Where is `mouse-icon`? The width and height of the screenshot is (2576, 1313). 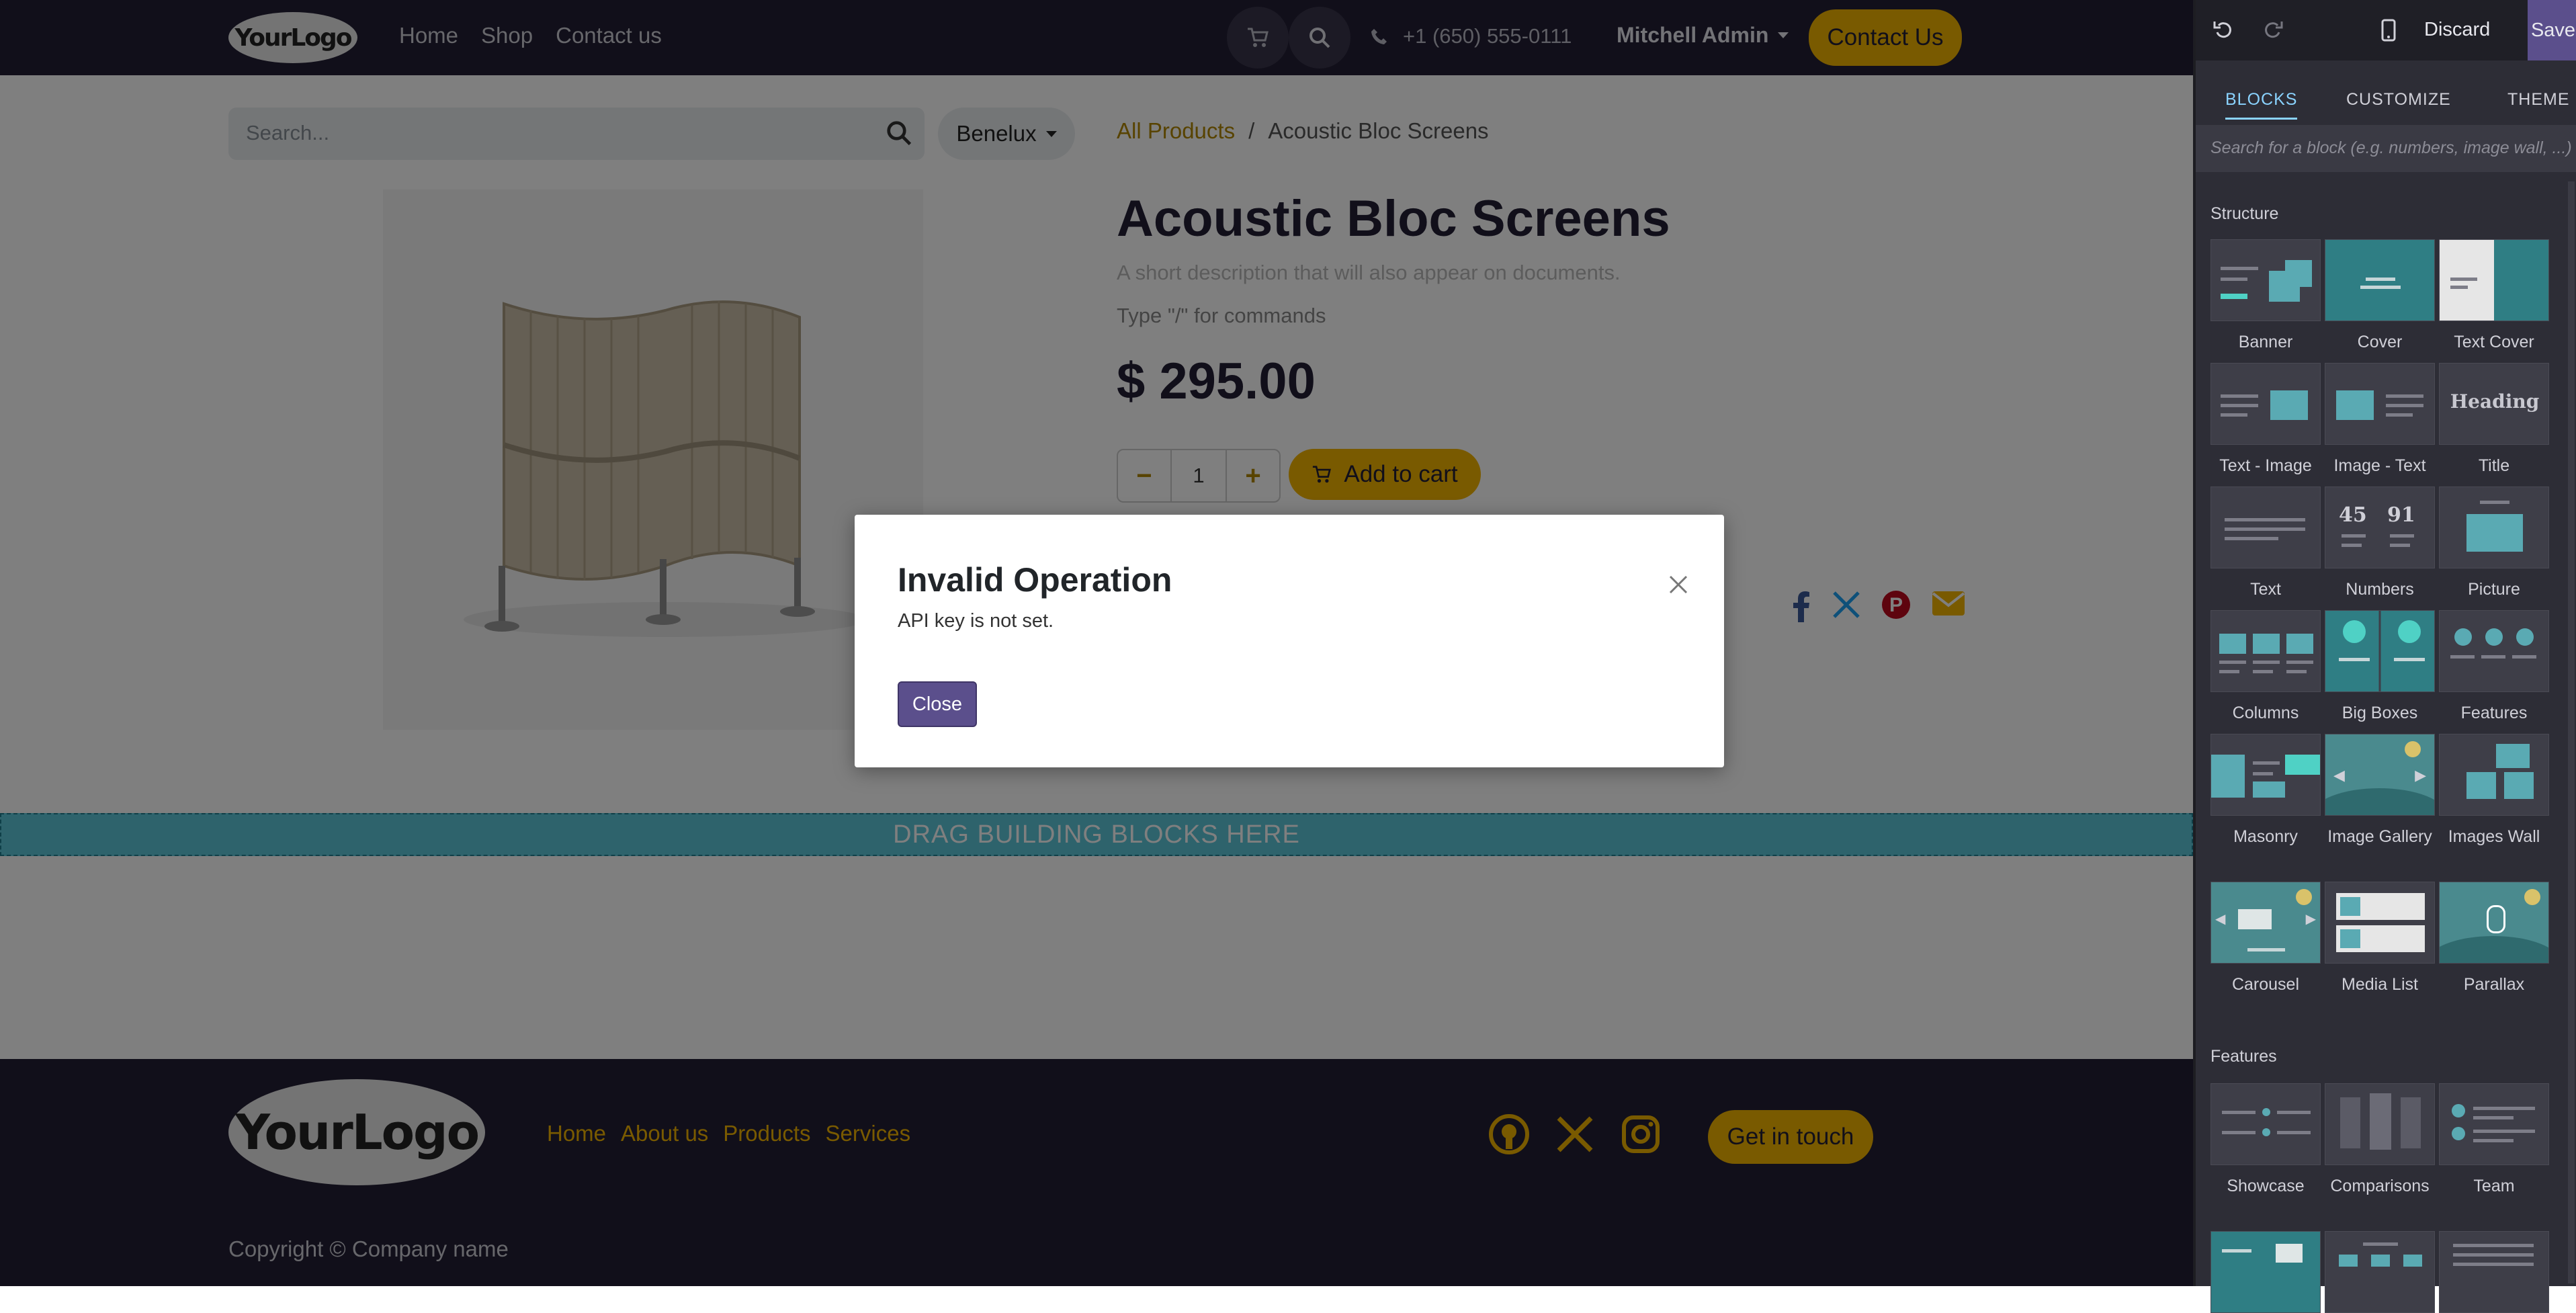 mouse-icon is located at coordinates (2496, 919).